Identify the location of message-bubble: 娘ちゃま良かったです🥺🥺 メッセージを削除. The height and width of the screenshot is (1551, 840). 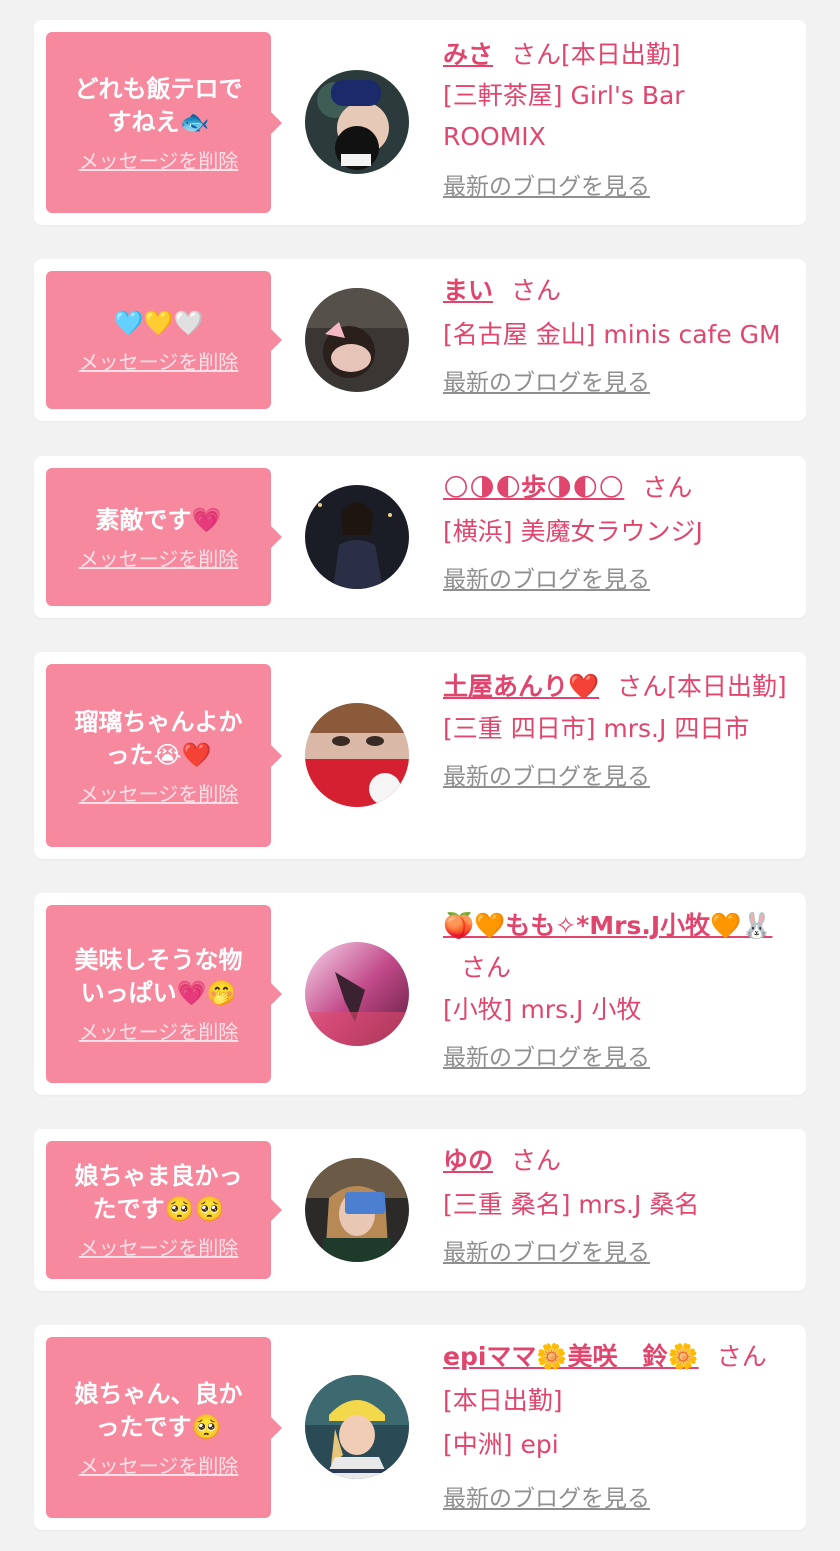
(164, 1210).